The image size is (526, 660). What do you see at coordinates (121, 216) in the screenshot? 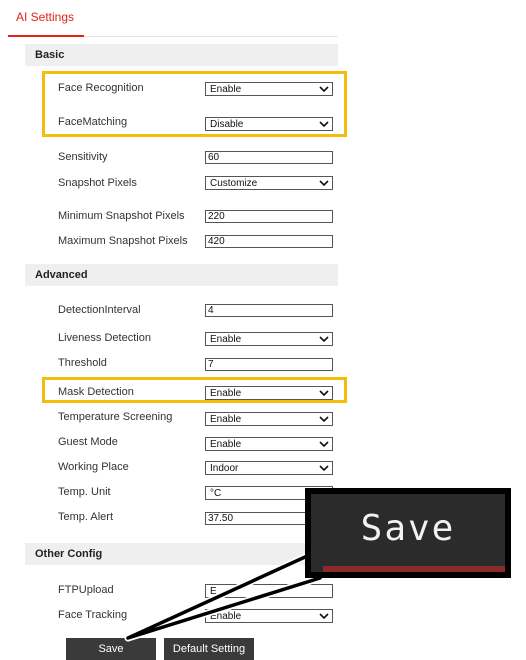
I see `min-snapshot-label: Minimum Snapshot Pixels` at bounding box center [121, 216].